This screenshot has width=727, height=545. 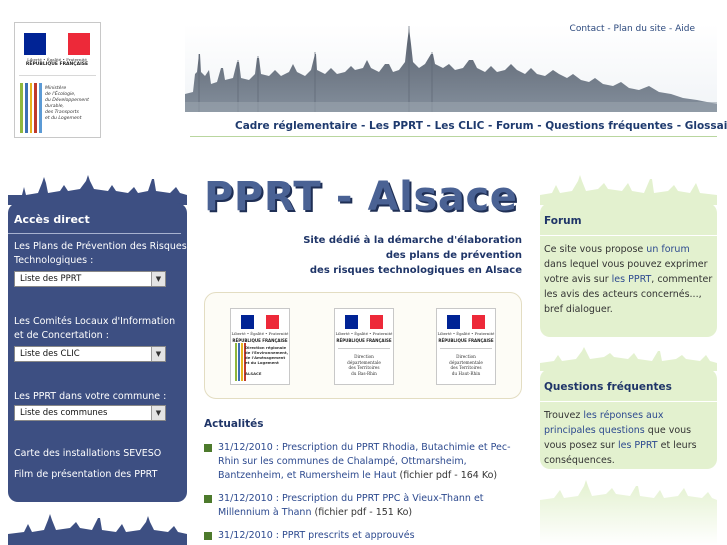 What do you see at coordinates (396, 126) in the screenshot?
I see `nav-les-pprt: Les PPRT` at bounding box center [396, 126].